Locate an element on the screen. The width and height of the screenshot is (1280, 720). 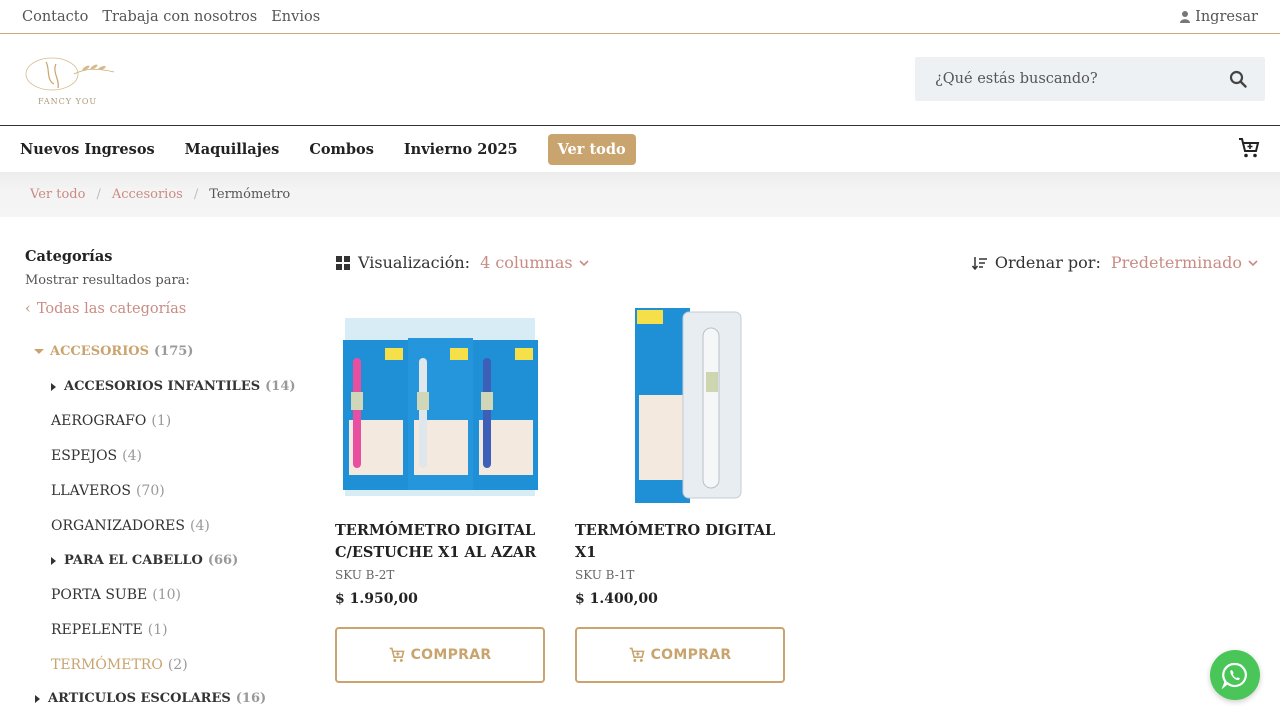
category-label: AEROGRAFO is located at coordinates (99, 421).